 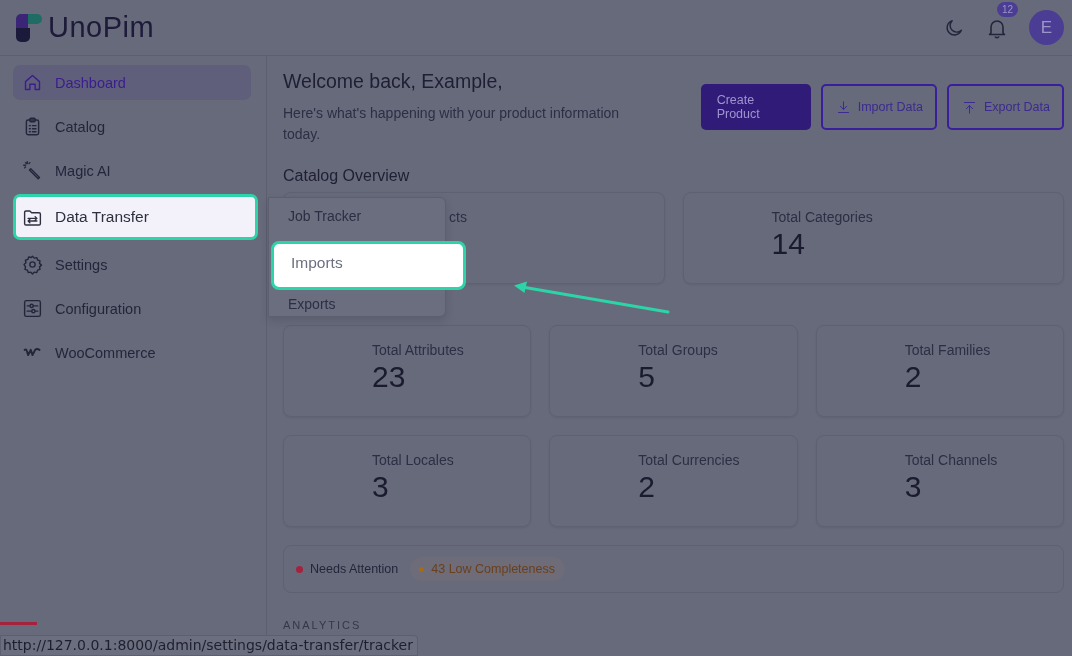 I want to click on alert-label: 43 Low Completeness, so click(x=493, y=569).